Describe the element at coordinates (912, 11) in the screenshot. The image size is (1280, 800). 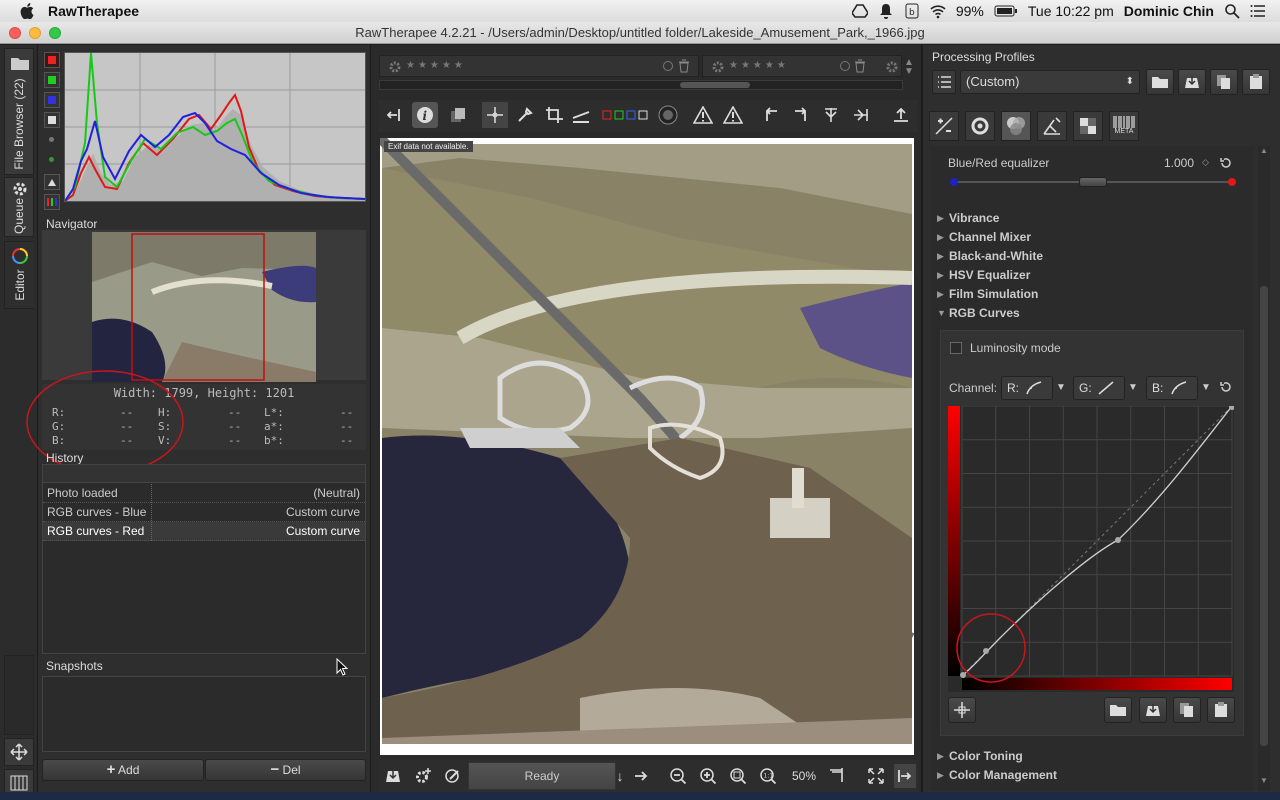
I see `bartender-icon: b` at that location.